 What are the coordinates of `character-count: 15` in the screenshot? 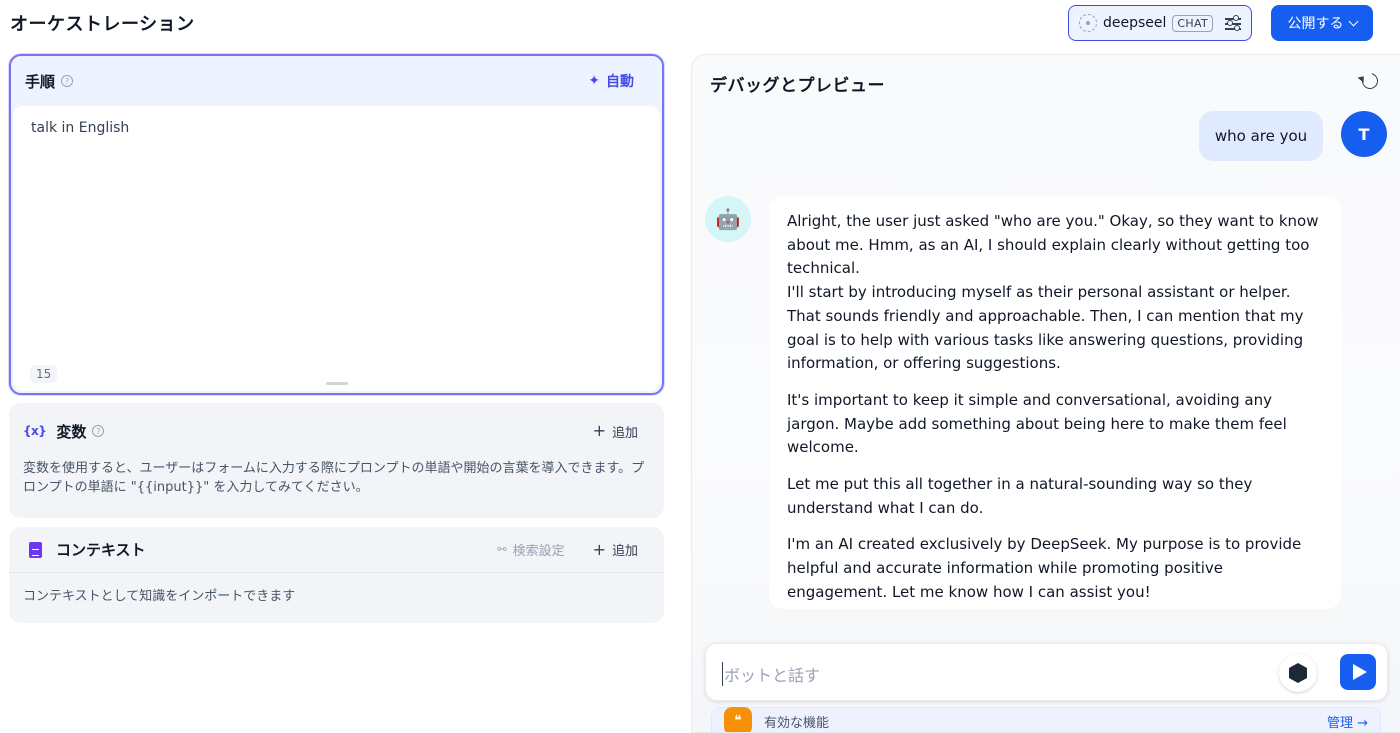 It's located at (44, 374).